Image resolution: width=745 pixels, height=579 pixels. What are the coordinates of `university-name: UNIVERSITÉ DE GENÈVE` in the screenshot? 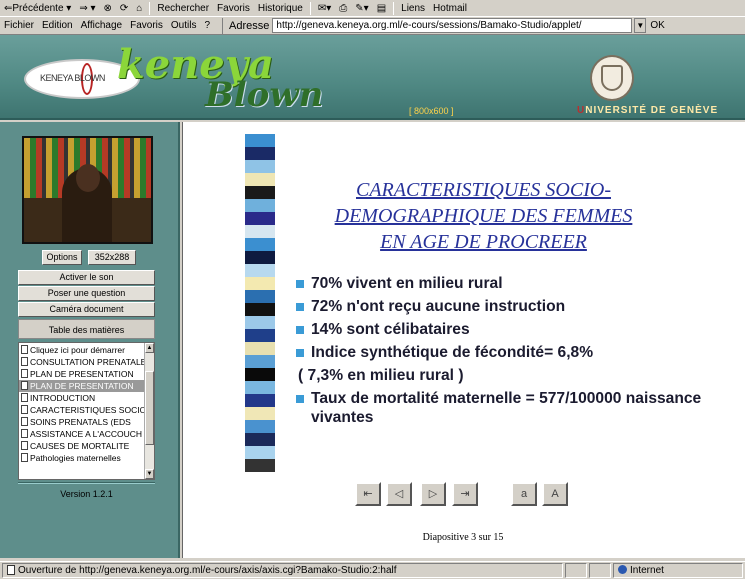 It's located at (648, 110).